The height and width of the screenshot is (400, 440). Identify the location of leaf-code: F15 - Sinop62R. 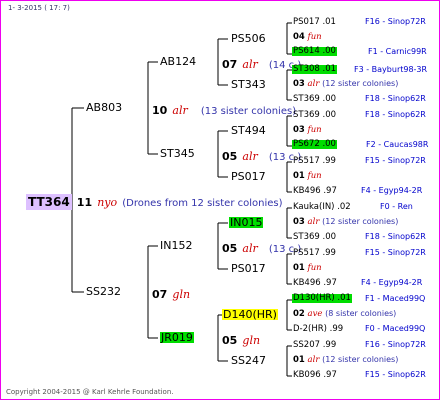
(395, 374).